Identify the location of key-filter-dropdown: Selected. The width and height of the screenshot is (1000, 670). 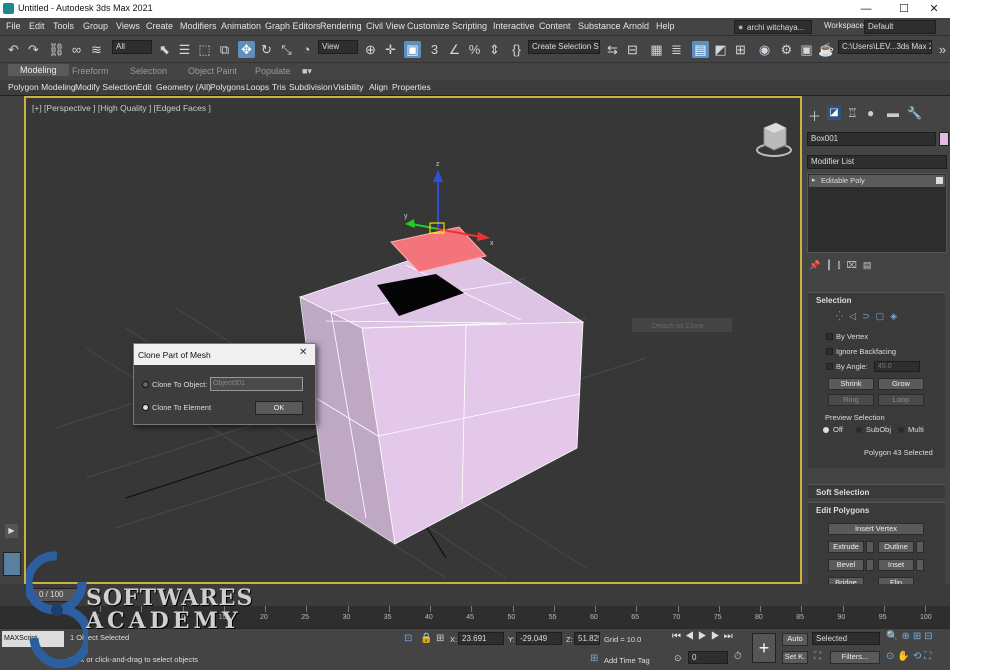
(846, 638).